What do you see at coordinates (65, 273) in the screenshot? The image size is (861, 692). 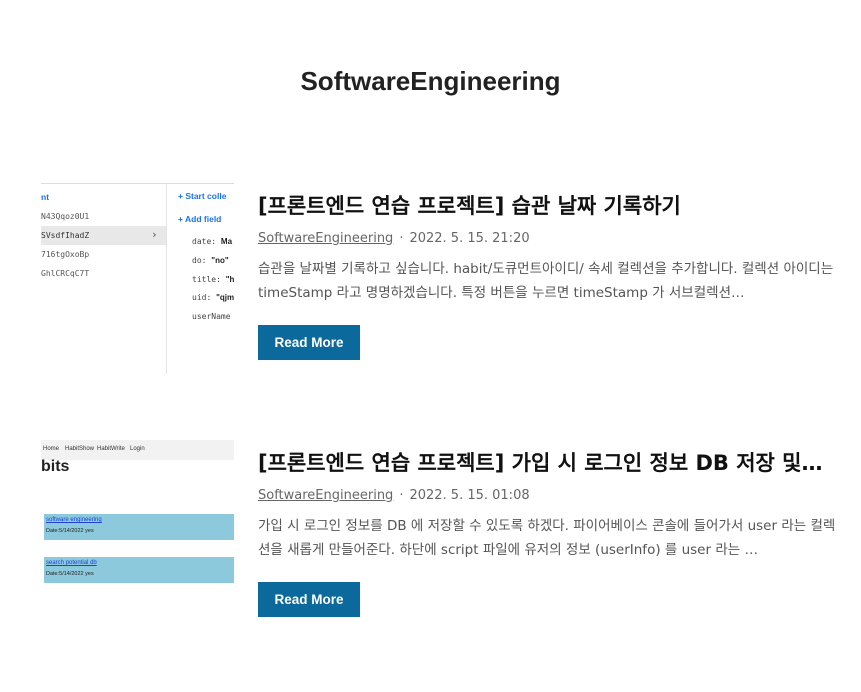 I see `doc-id: GhlCRCqC7T` at bounding box center [65, 273].